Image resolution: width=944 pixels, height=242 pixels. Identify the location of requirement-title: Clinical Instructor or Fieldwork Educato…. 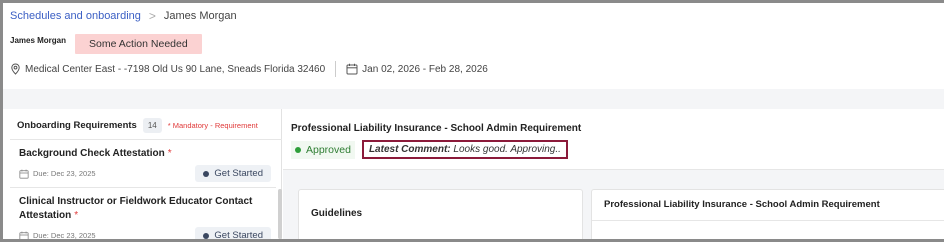
(145, 209).